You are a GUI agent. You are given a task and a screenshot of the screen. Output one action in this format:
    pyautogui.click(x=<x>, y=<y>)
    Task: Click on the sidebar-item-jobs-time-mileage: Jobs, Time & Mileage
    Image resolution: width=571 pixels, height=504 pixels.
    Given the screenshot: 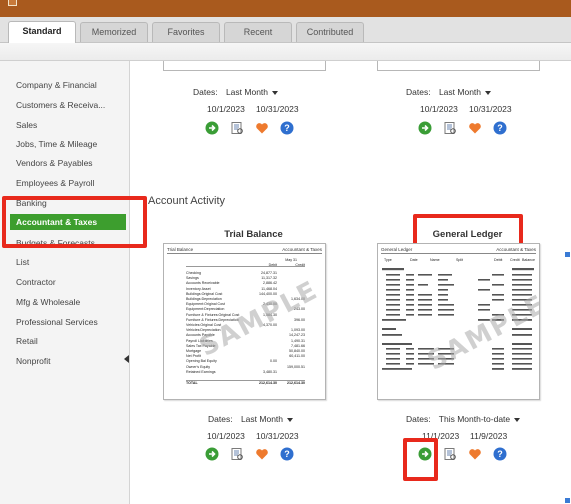 What is the action you would take?
    pyautogui.click(x=72, y=144)
    